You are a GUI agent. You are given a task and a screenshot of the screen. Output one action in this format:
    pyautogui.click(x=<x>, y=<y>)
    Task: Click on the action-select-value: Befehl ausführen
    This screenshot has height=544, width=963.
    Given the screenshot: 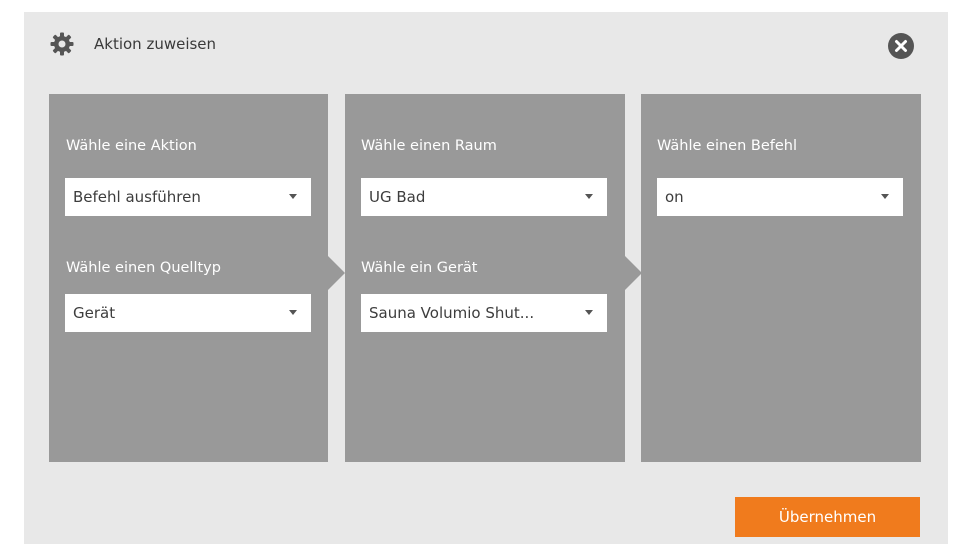 What is the action you would take?
    pyautogui.click(x=137, y=197)
    